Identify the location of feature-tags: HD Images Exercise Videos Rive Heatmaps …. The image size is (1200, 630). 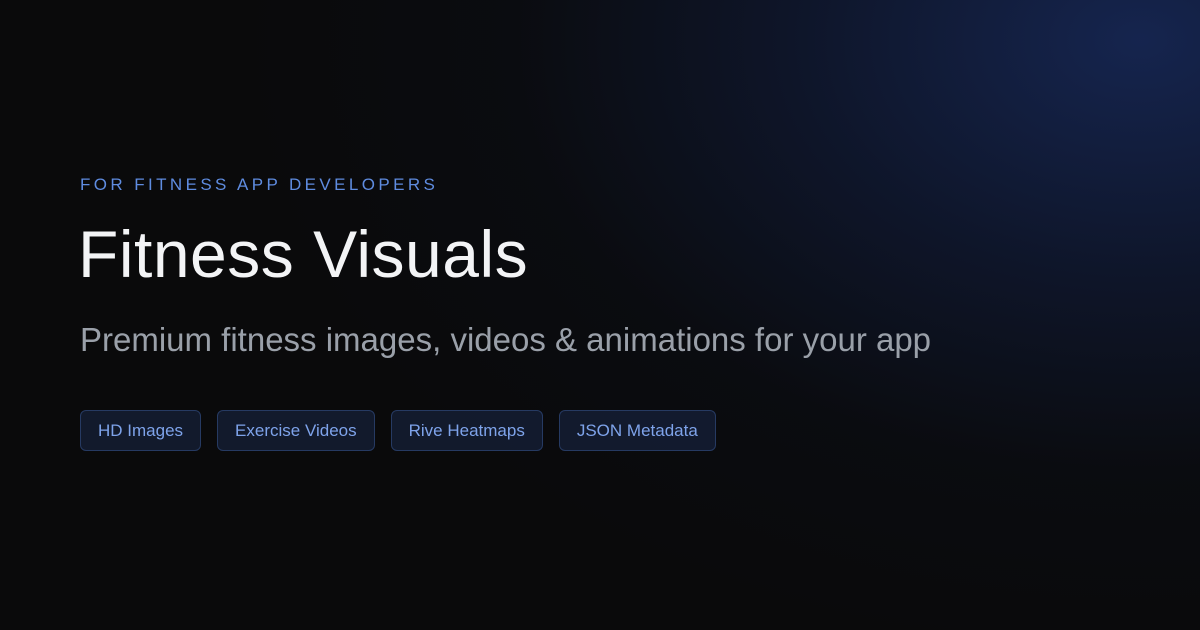
(600, 430).